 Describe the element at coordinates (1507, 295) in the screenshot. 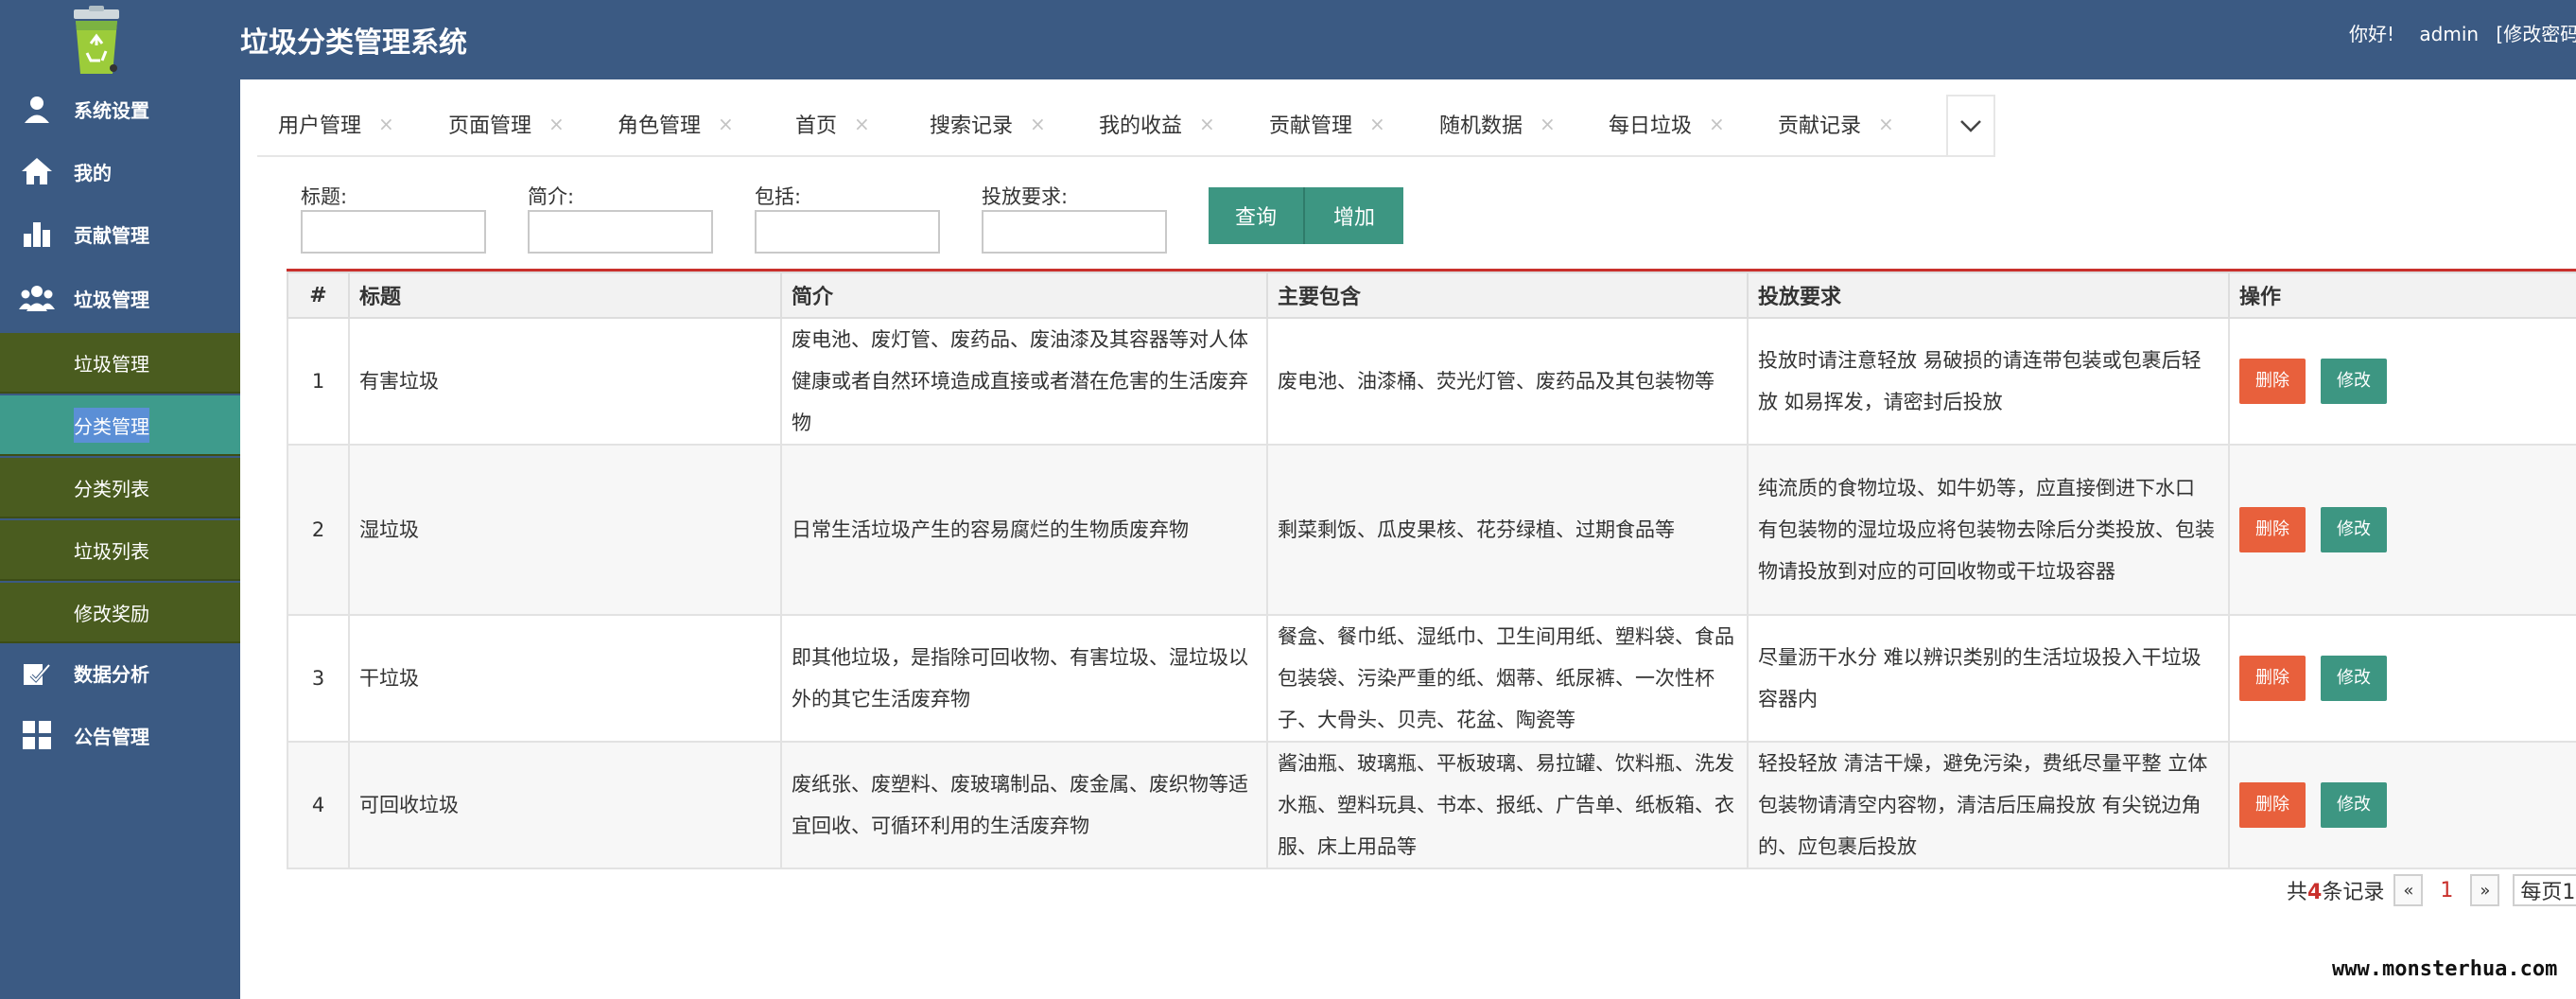

I see `column-header: 主要包含` at that location.